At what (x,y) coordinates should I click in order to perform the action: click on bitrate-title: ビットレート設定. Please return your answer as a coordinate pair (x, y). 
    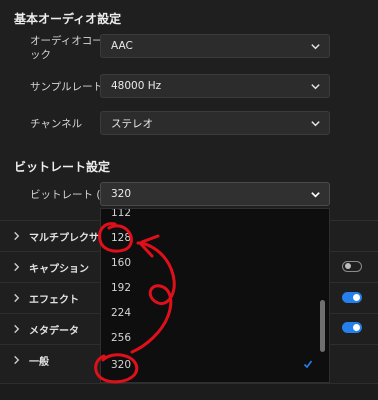
    Looking at the image, I should click on (62, 167).